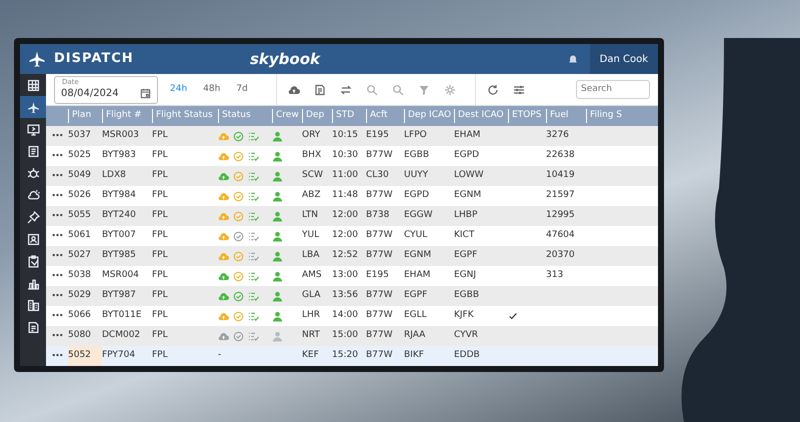 The image size is (800, 422). I want to click on table-cell-text: EHAM, so click(418, 275).